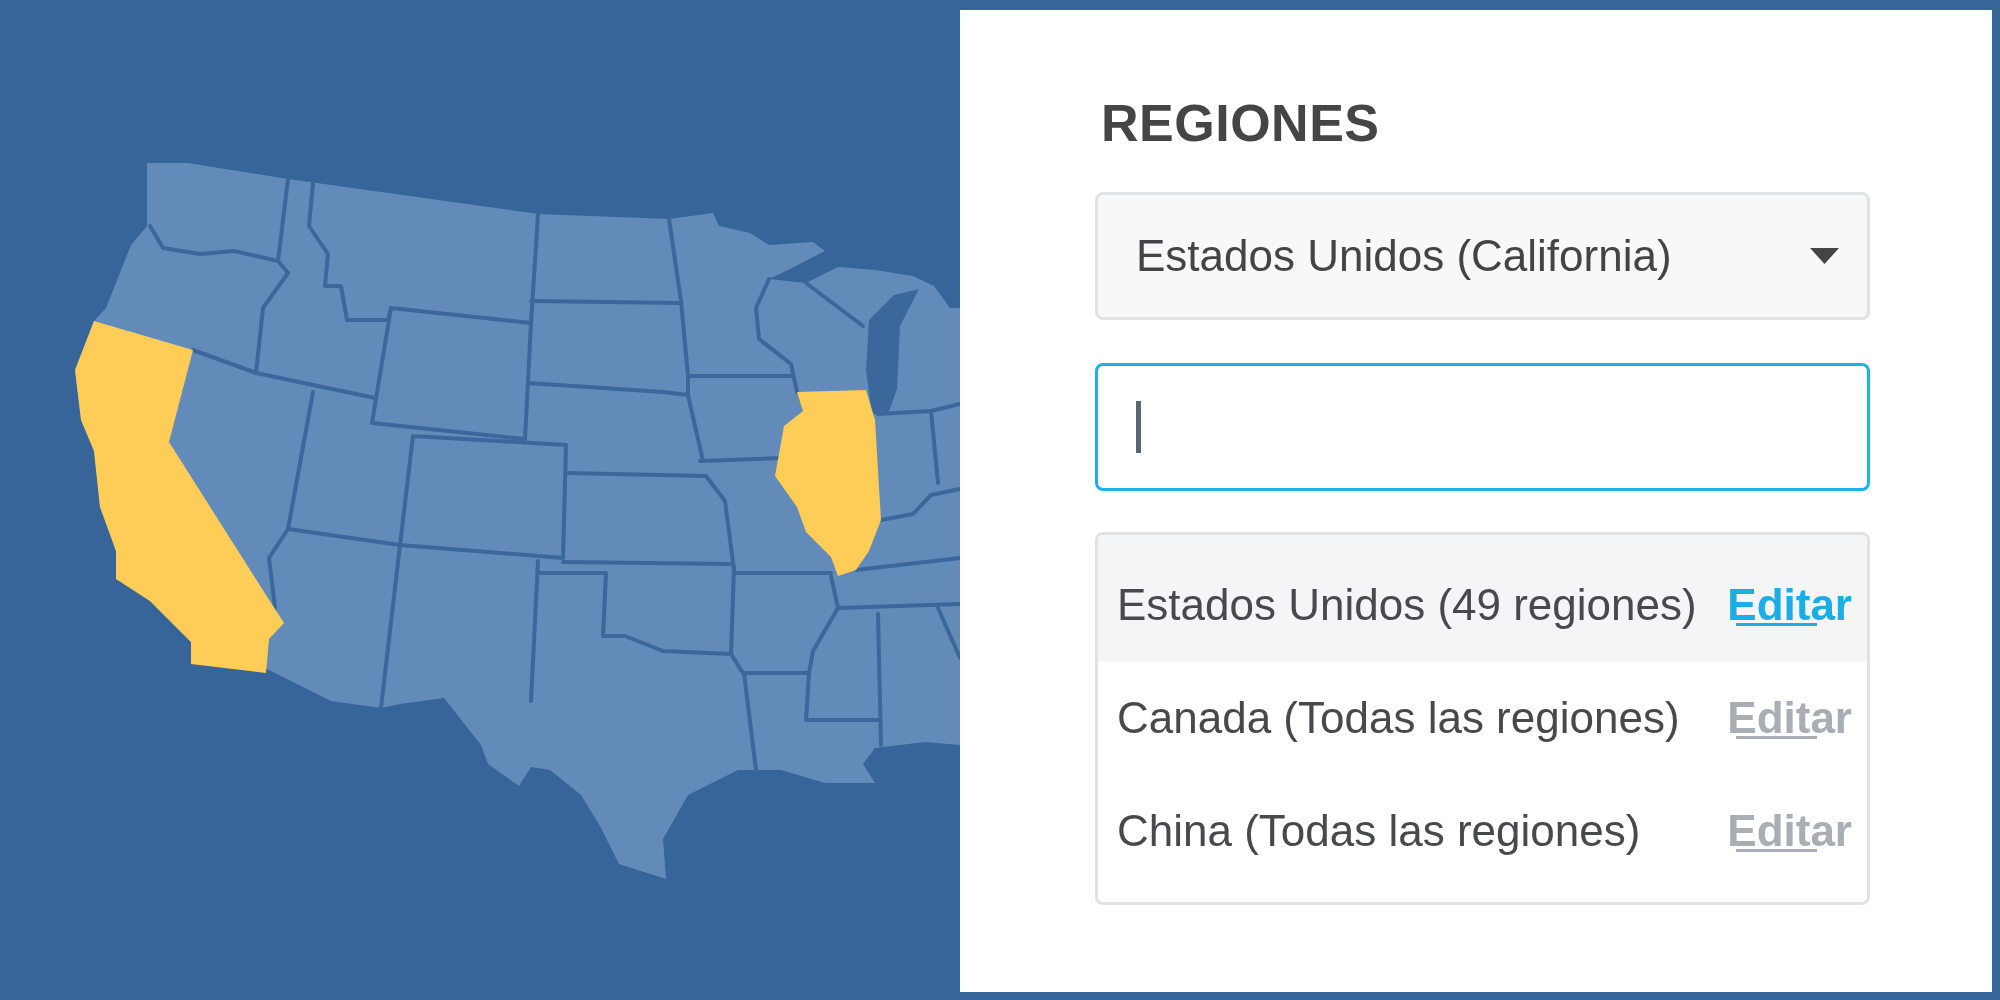  Describe the element at coordinates (1379, 831) in the screenshot. I see `region-label: China (Todas las regiones)` at that location.